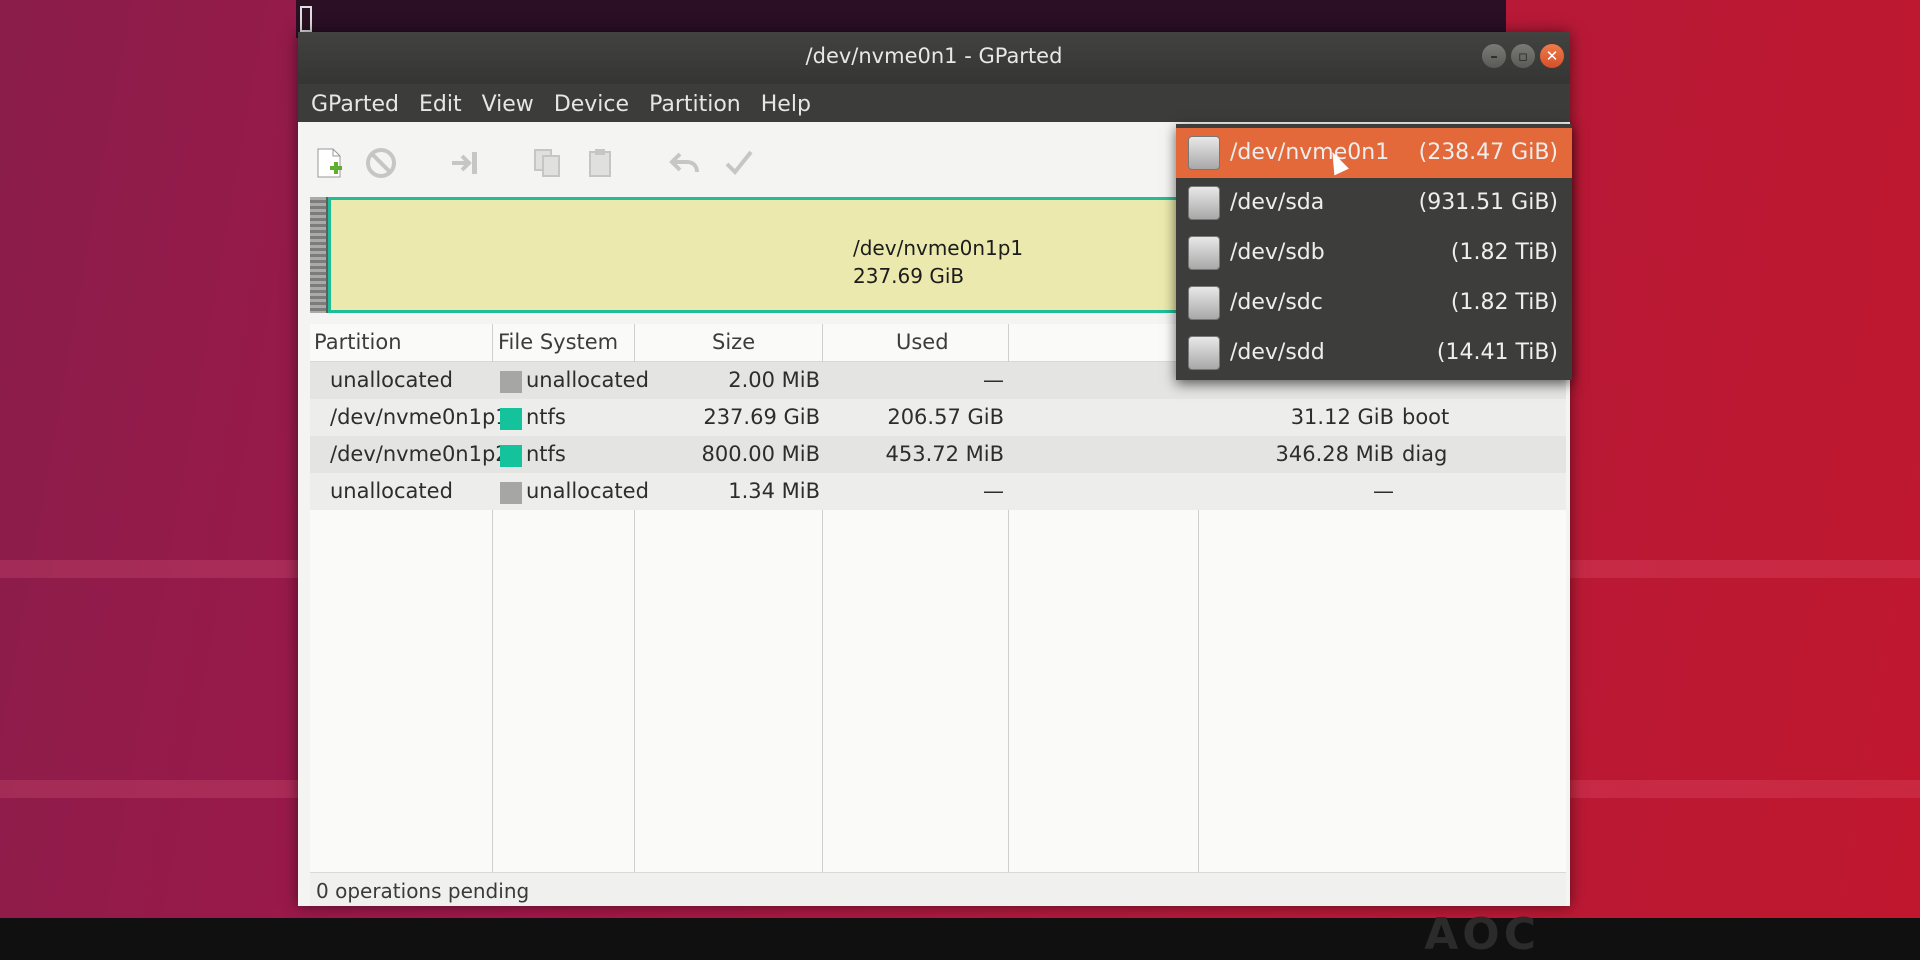 Image resolution: width=1920 pixels, height=960 pixels. Describe the element at coordinates (944, 454) in the screenshot. I see `cell-used: 453.72 MiB` at that location.